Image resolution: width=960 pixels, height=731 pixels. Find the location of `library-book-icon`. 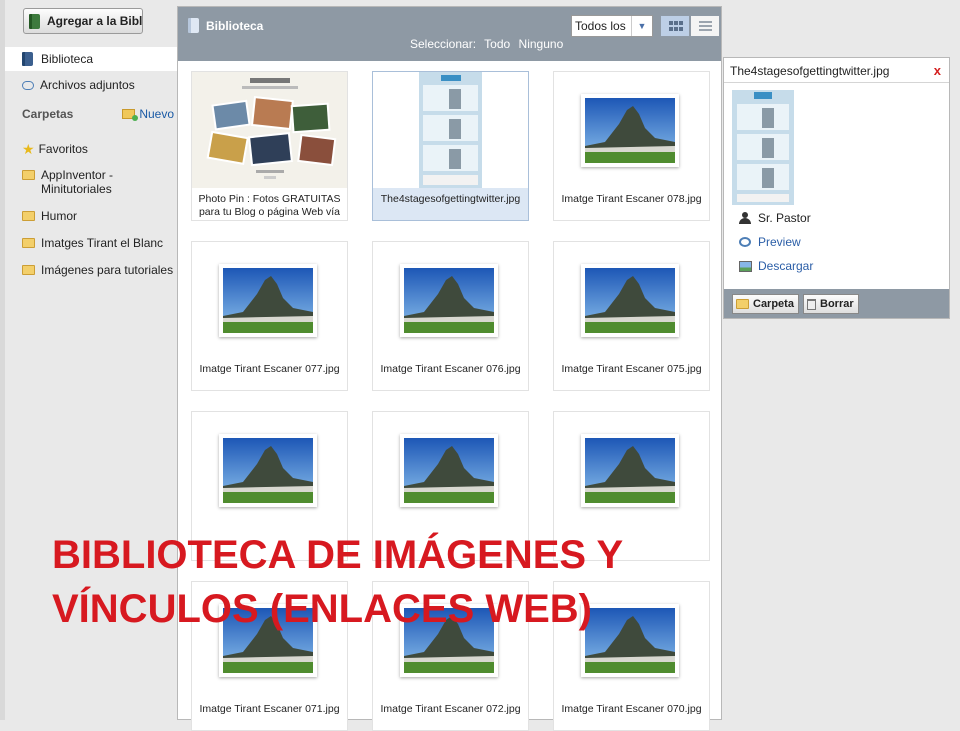

library-book-icon is located at coordinates (193, 25).